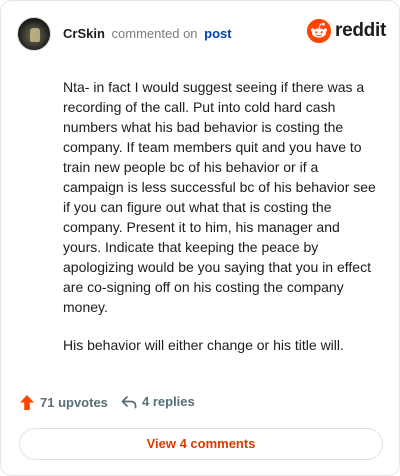  What do you see at coordinates (27, 402) in the screenshot?
I see `upvote-arrow-icon` at bounding box center [27, 402].